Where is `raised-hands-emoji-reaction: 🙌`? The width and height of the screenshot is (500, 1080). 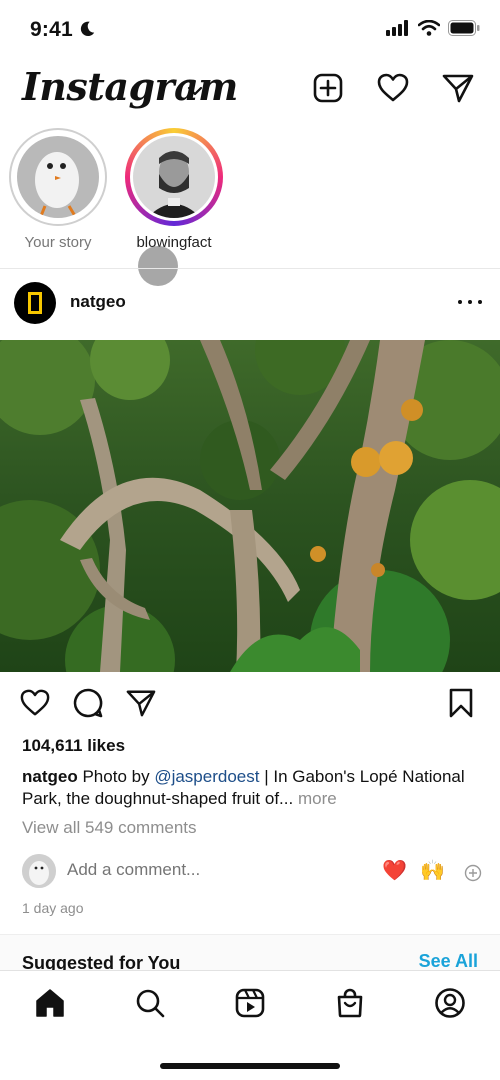
raised-hands-emoji-reaction: 🙌 is located at coordinates (432, 870).